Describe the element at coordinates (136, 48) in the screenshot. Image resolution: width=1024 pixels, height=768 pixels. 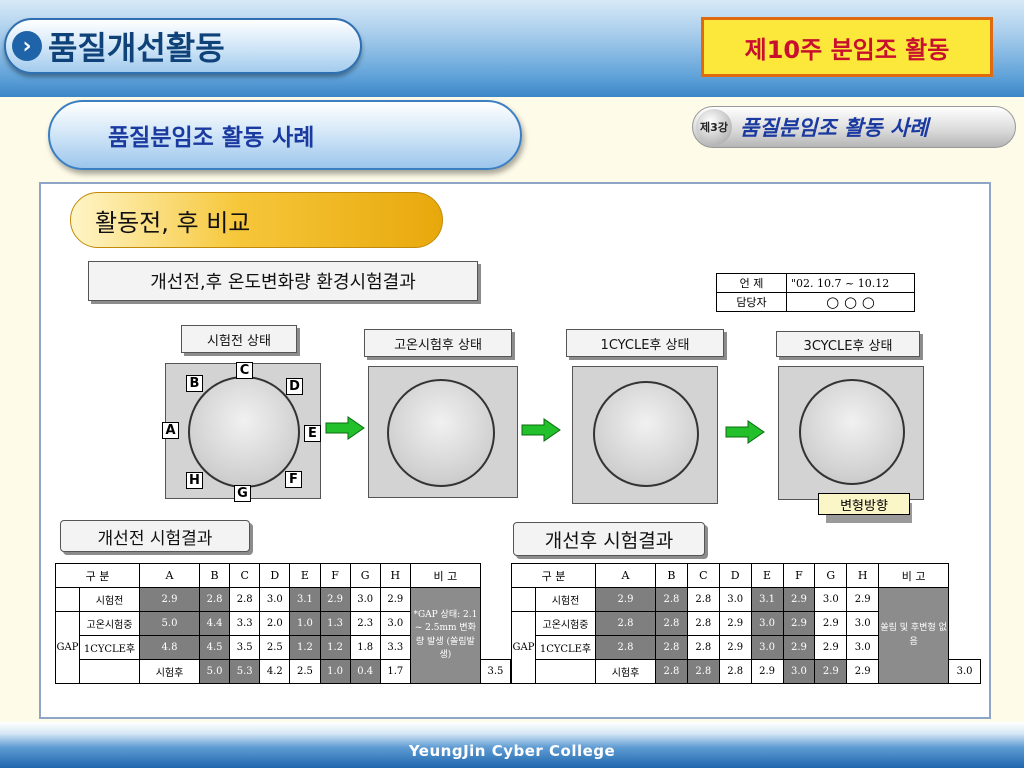
I see `page-title: 품질개선활동` at that location.